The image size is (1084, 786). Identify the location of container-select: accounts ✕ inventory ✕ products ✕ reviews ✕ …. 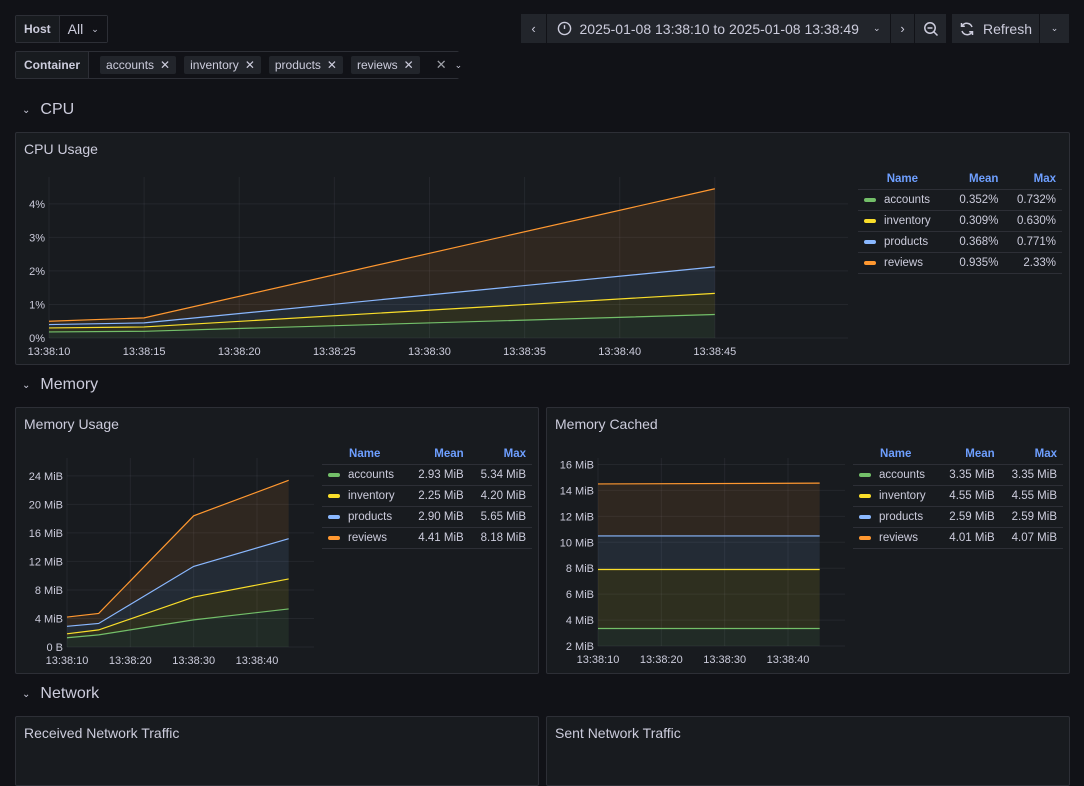
(280, 65).